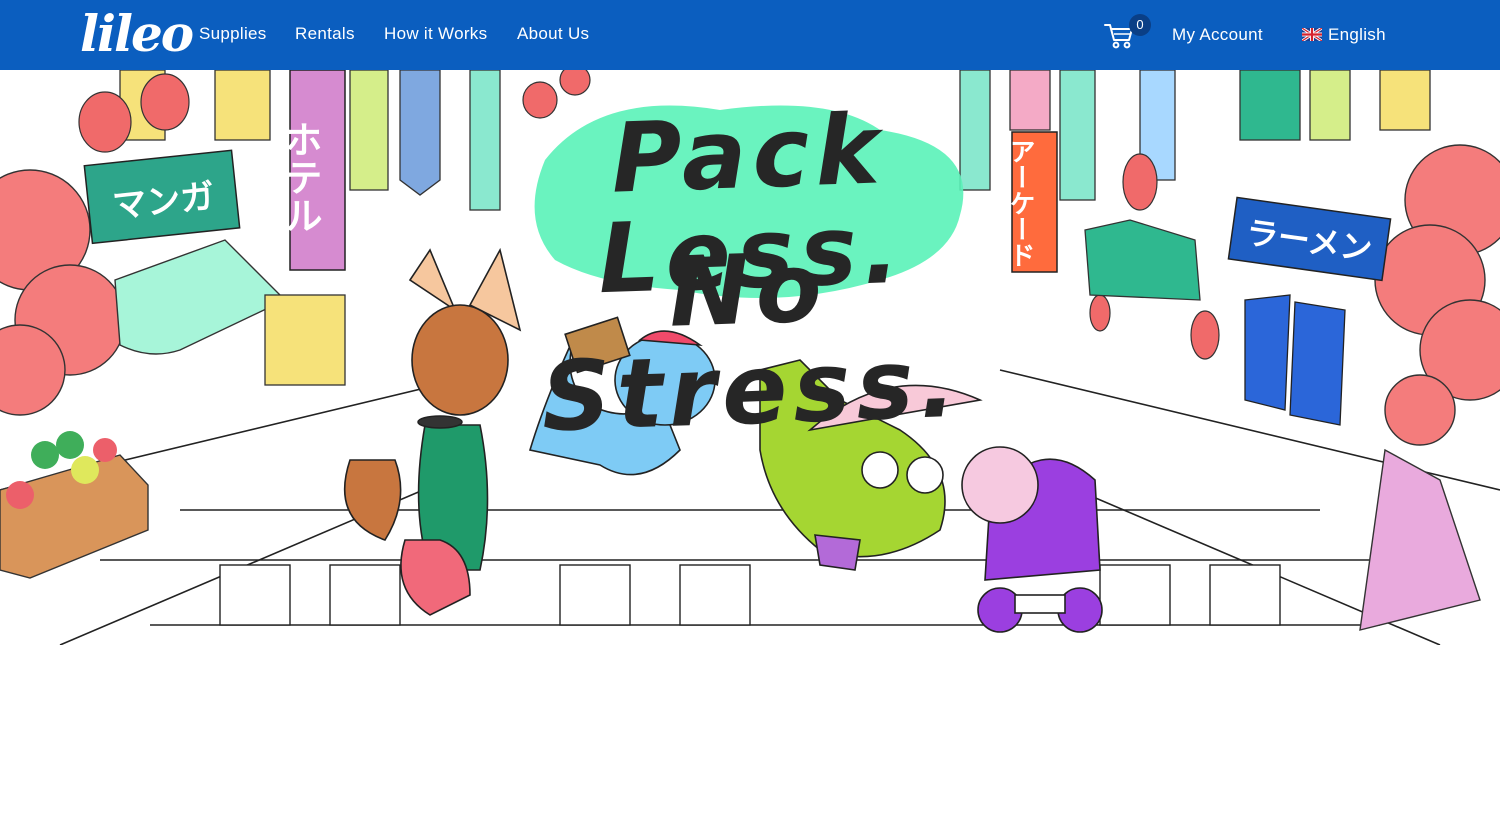 The height and width of the screenshot is (813, 1500). I want to click on noren-curtain, so click(1295, 360).